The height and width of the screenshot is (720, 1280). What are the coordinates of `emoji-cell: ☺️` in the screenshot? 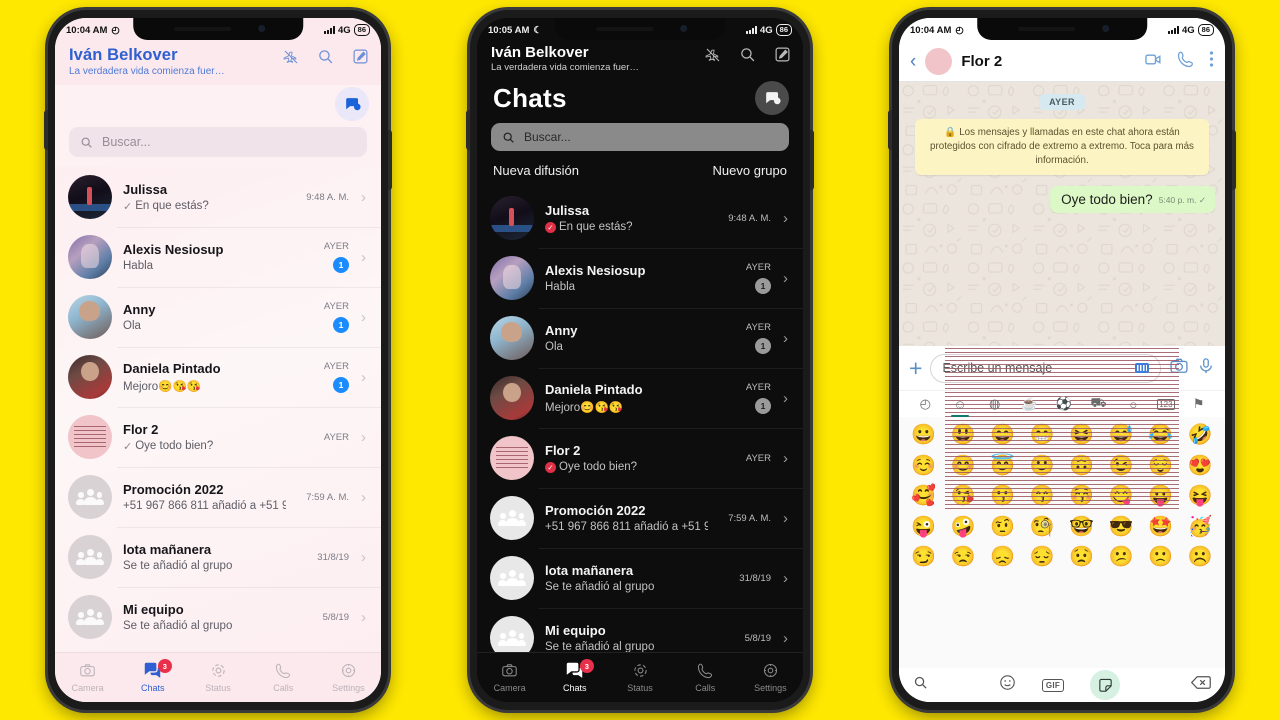 It's located at (924, 466).